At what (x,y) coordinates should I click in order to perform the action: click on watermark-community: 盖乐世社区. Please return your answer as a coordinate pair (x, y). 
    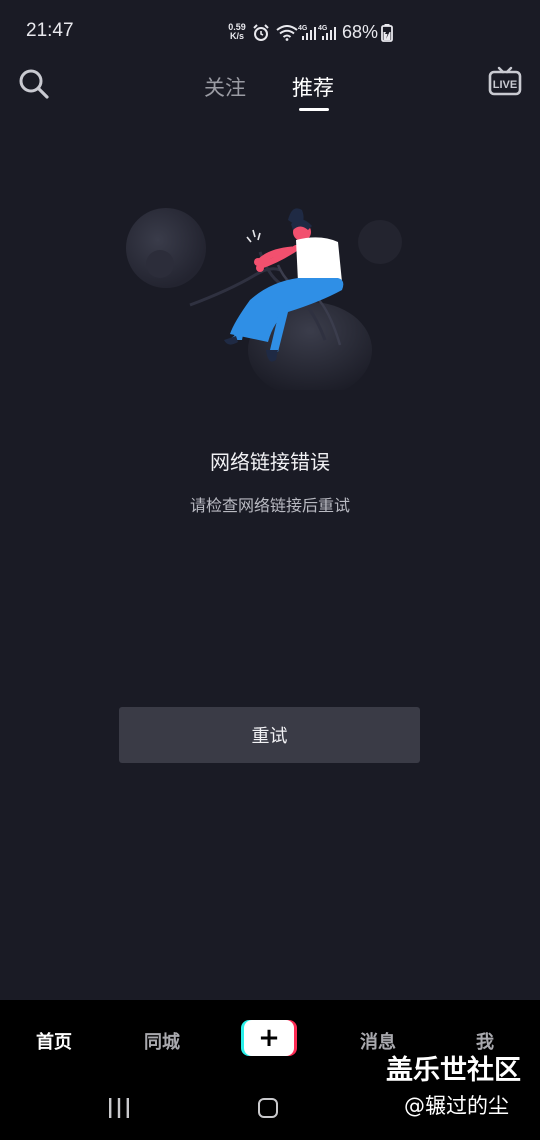
    Looking at the image, I should click on (453, 1070).